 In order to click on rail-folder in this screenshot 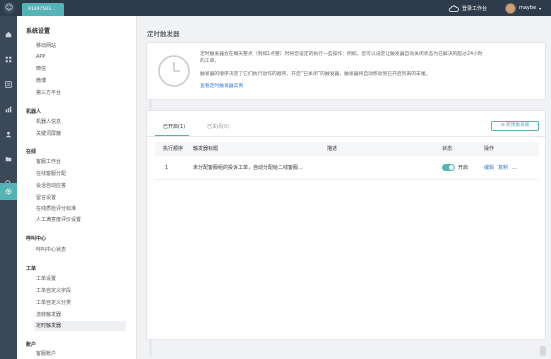, I will do `click(8, 158)`.